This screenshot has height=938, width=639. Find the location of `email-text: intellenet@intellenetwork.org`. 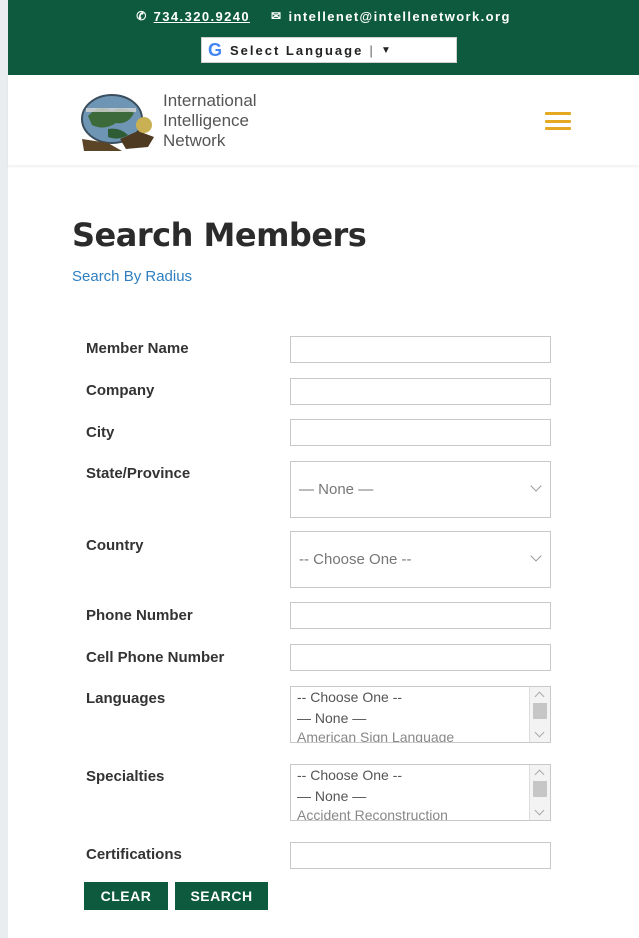

email-text: intellenet@intellenetwork.org is located at coordinates (399, 16).